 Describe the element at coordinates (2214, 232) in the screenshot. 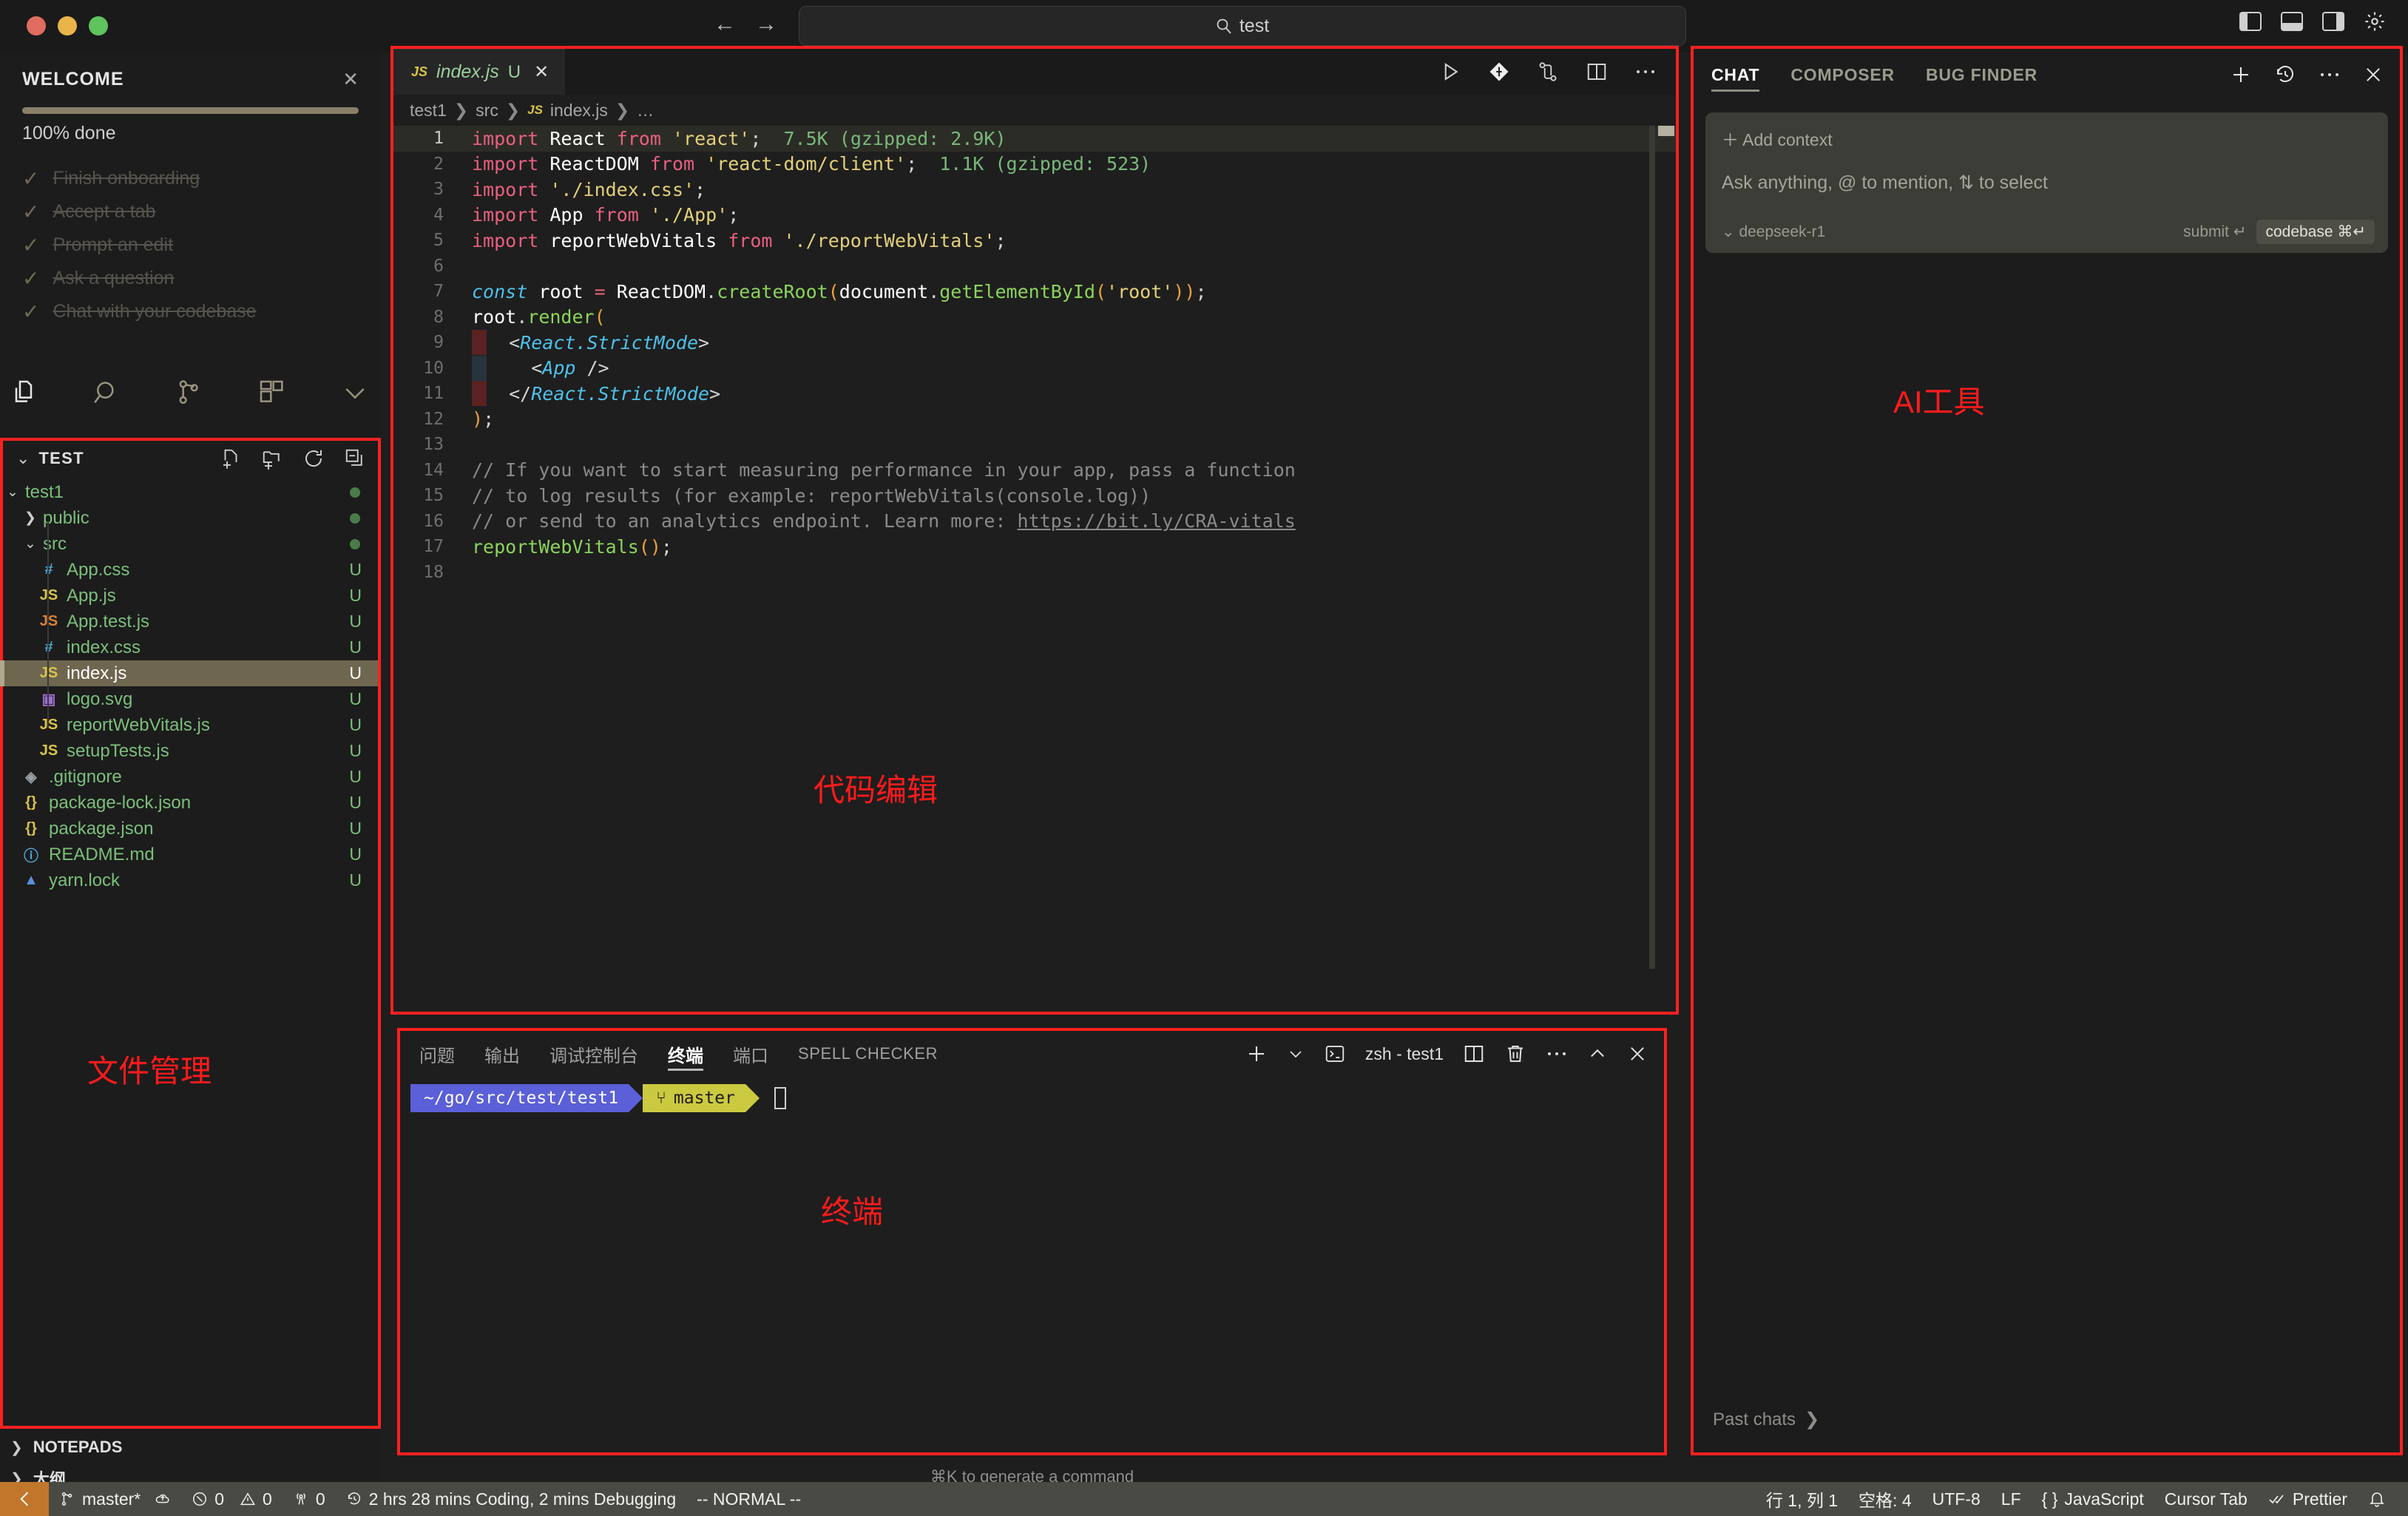

I see `submit-hint: submit ↵` at that location.